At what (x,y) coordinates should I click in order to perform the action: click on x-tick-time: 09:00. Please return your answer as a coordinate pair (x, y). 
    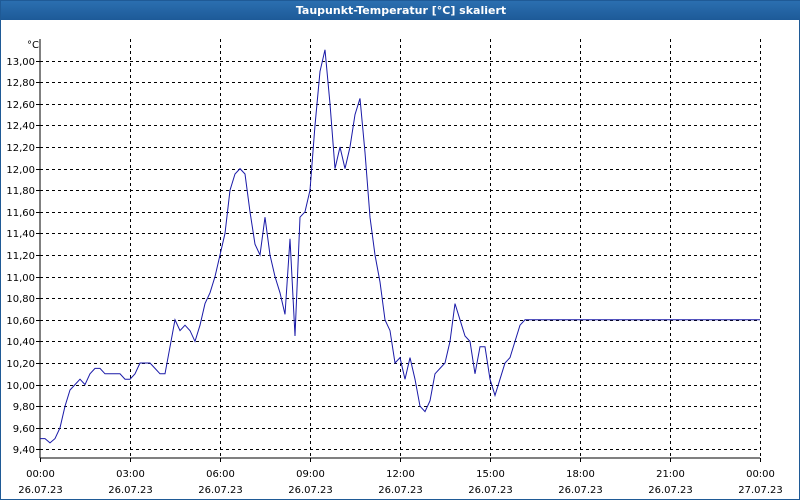
    Looking at the image, I should click on (310, 474).